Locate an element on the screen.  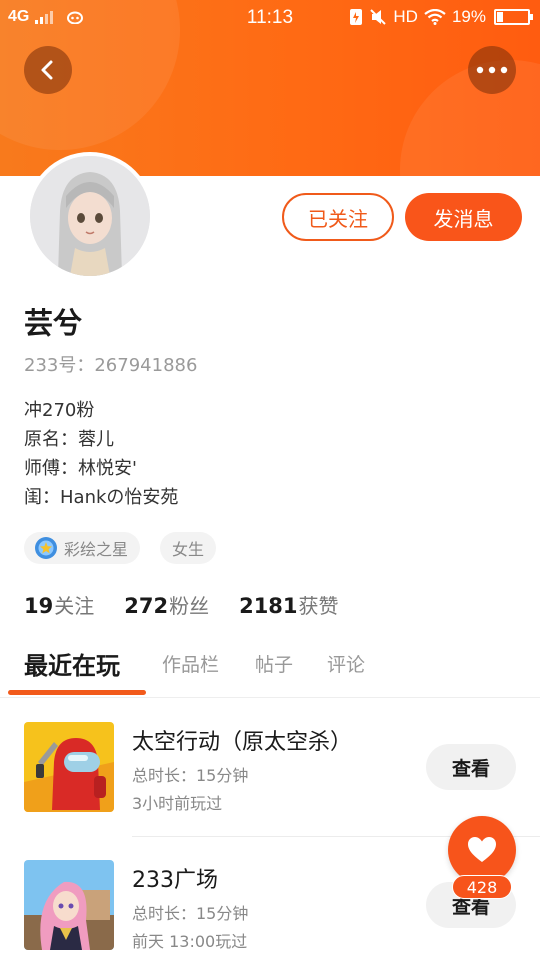
followed-button: 已关注 is located at coordinates (338, 217).